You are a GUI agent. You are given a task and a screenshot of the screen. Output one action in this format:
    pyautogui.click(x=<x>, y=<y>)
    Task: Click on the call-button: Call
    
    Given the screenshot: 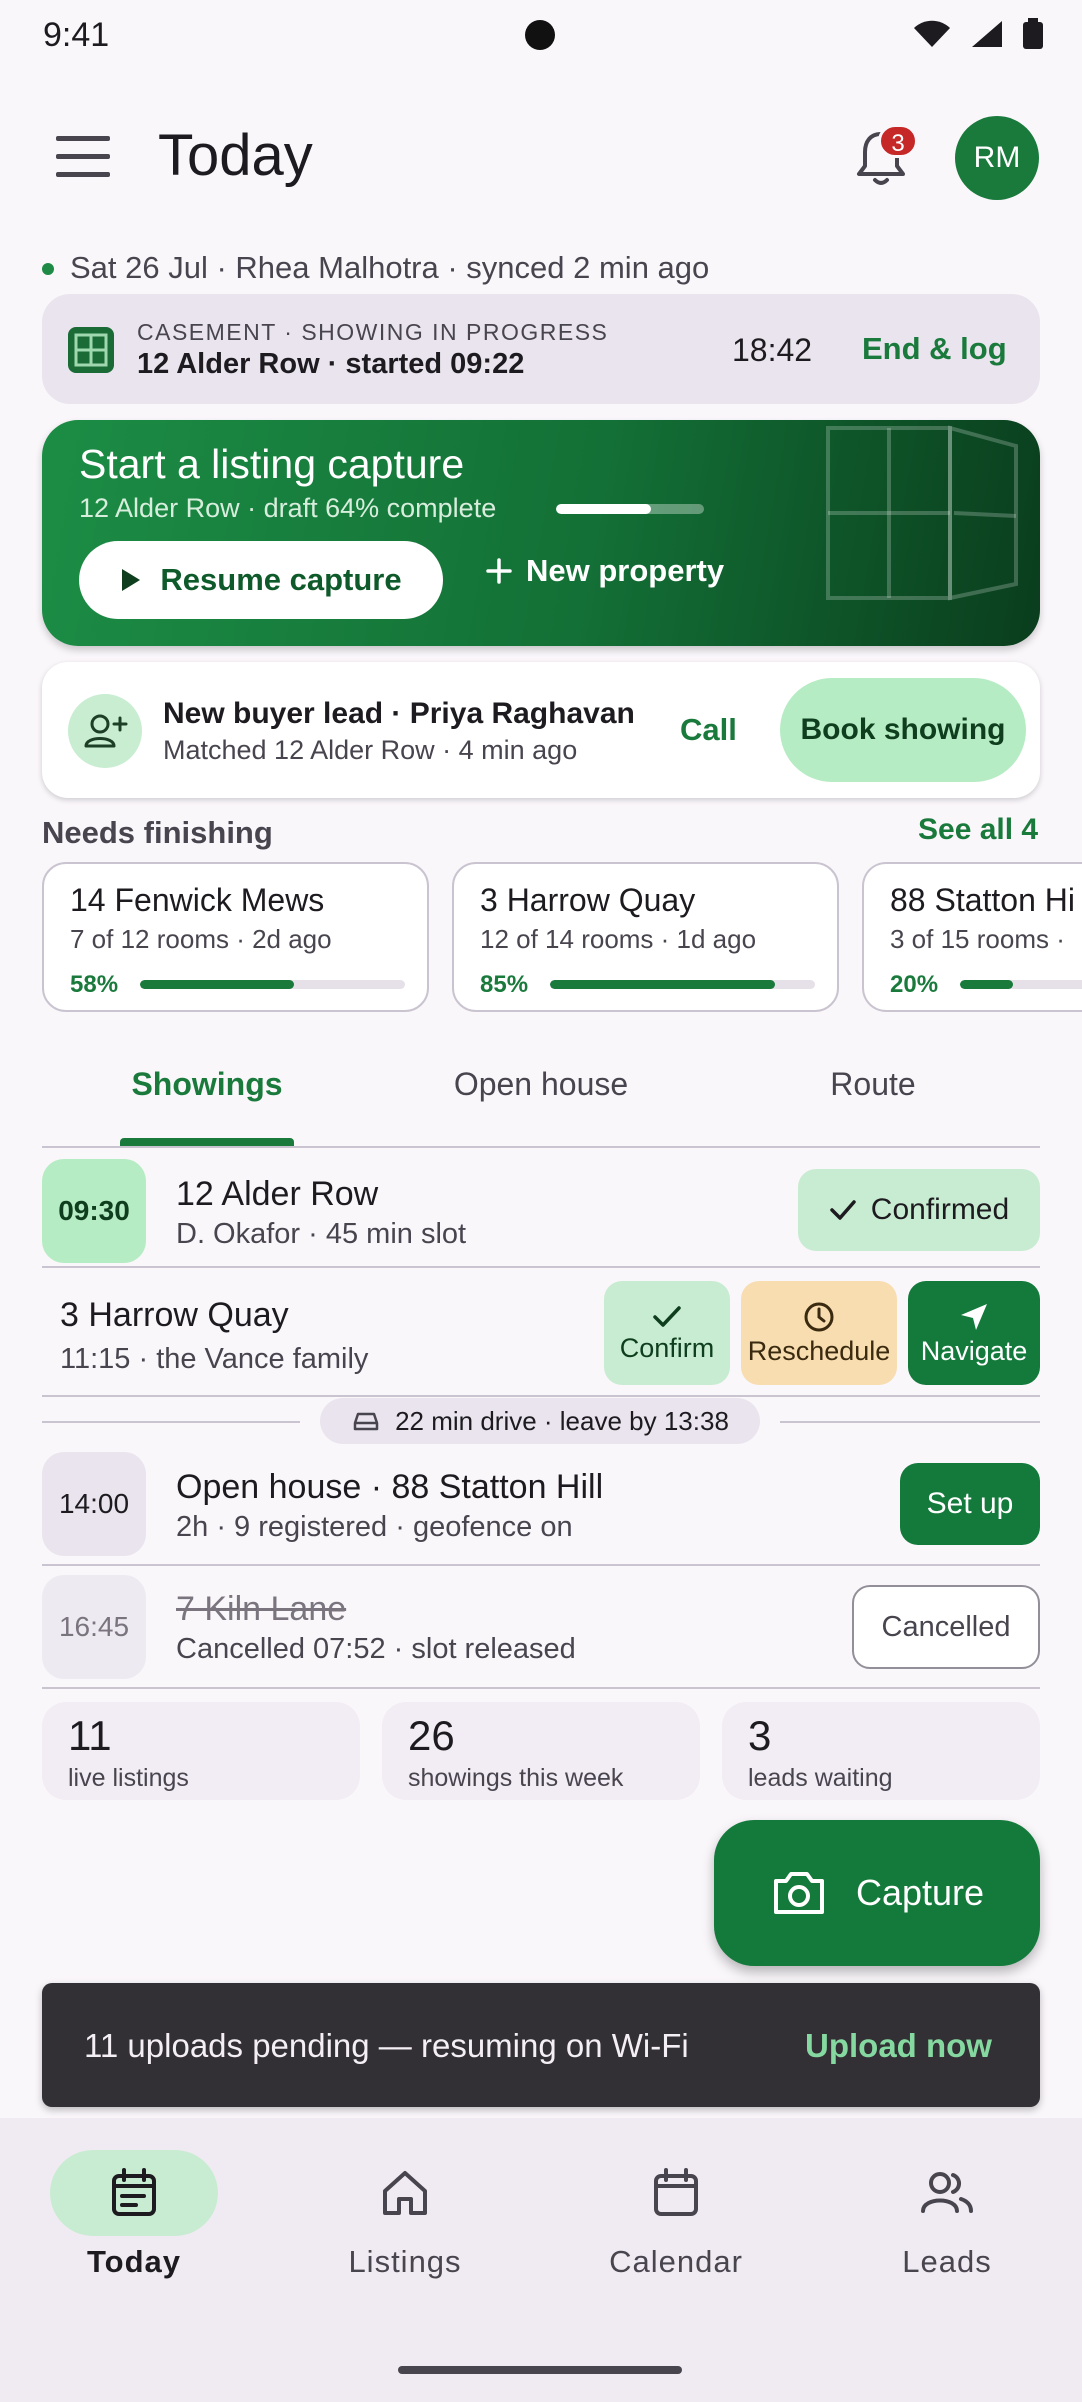 What is the action you would take?
    pyautogui.click(x=708, y=730)
    